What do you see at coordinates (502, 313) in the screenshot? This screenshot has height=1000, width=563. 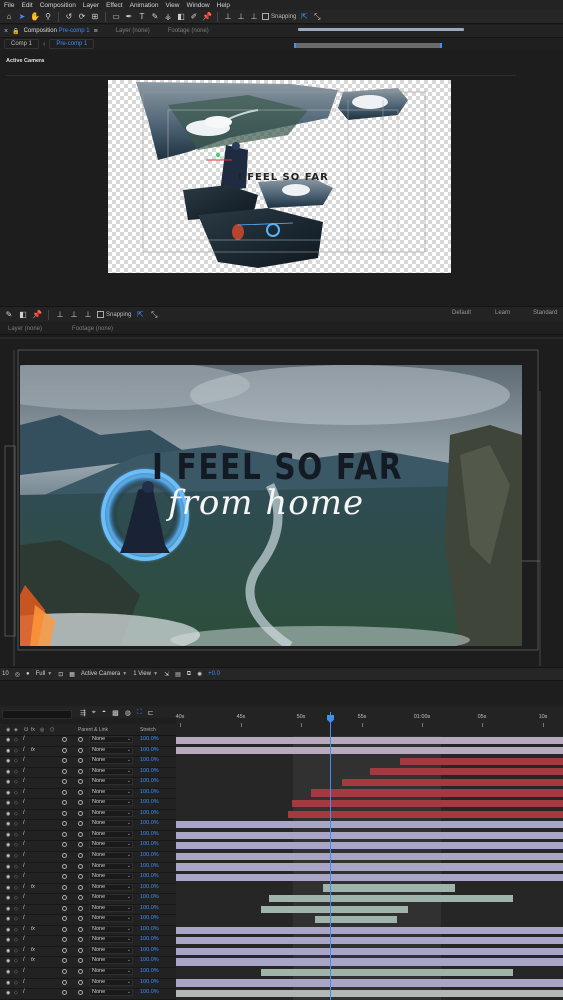 I see `workspace-learn: Learn` at bounding box center [502, 313].